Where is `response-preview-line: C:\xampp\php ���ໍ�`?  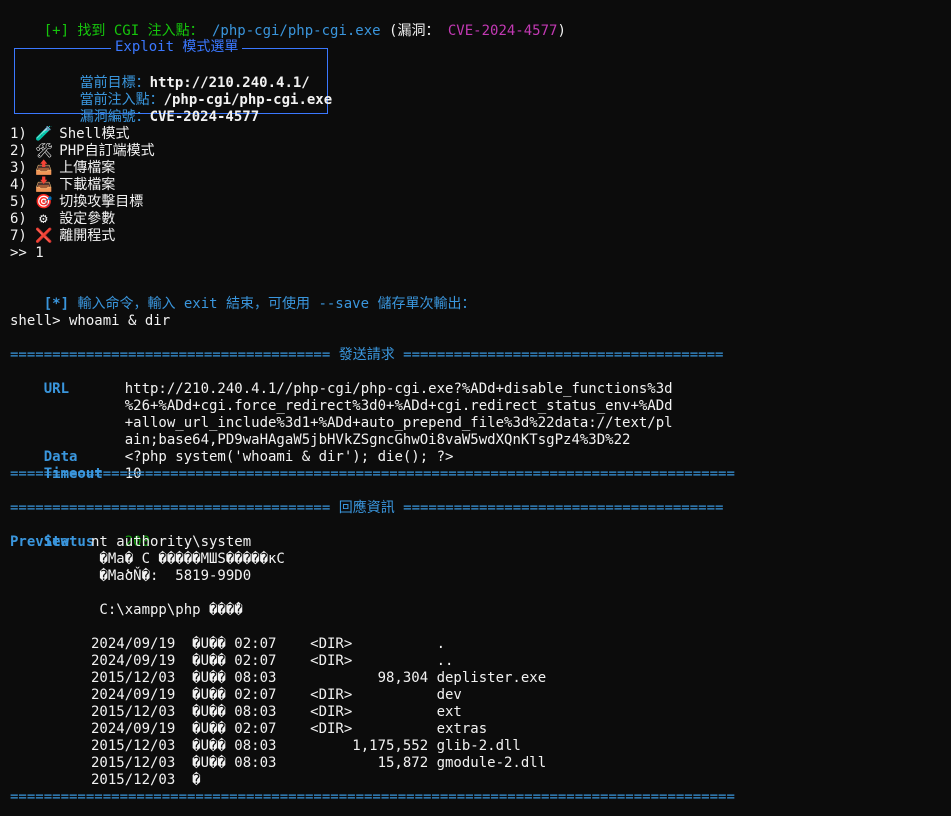 response-preview-line: C:\xampp\php ���ໍ� is located at coordinates (167, 610).